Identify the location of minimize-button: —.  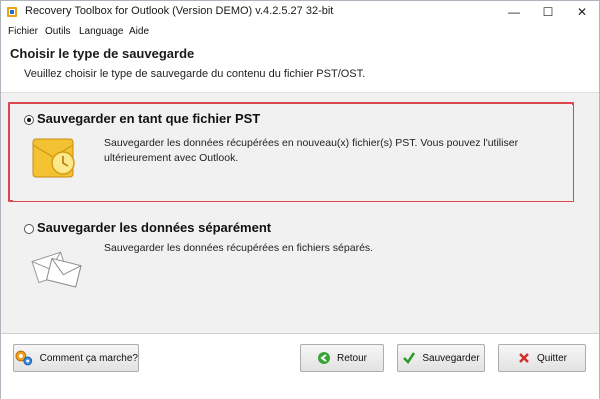
(514, 12).